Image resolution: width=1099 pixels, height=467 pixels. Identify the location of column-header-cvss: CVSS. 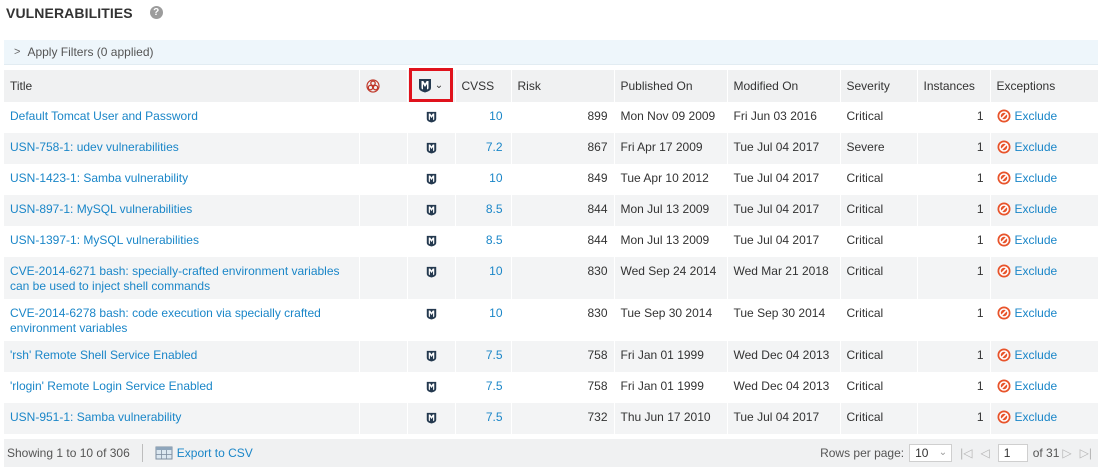
(483, 86).